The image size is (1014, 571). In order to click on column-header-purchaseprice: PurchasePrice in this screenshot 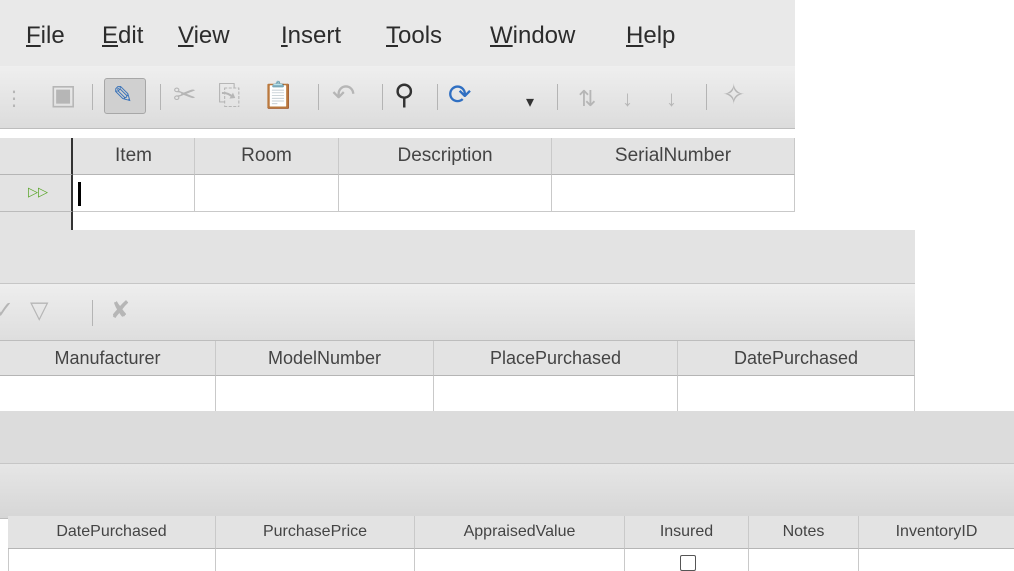, I will do `click(315, 532)`.